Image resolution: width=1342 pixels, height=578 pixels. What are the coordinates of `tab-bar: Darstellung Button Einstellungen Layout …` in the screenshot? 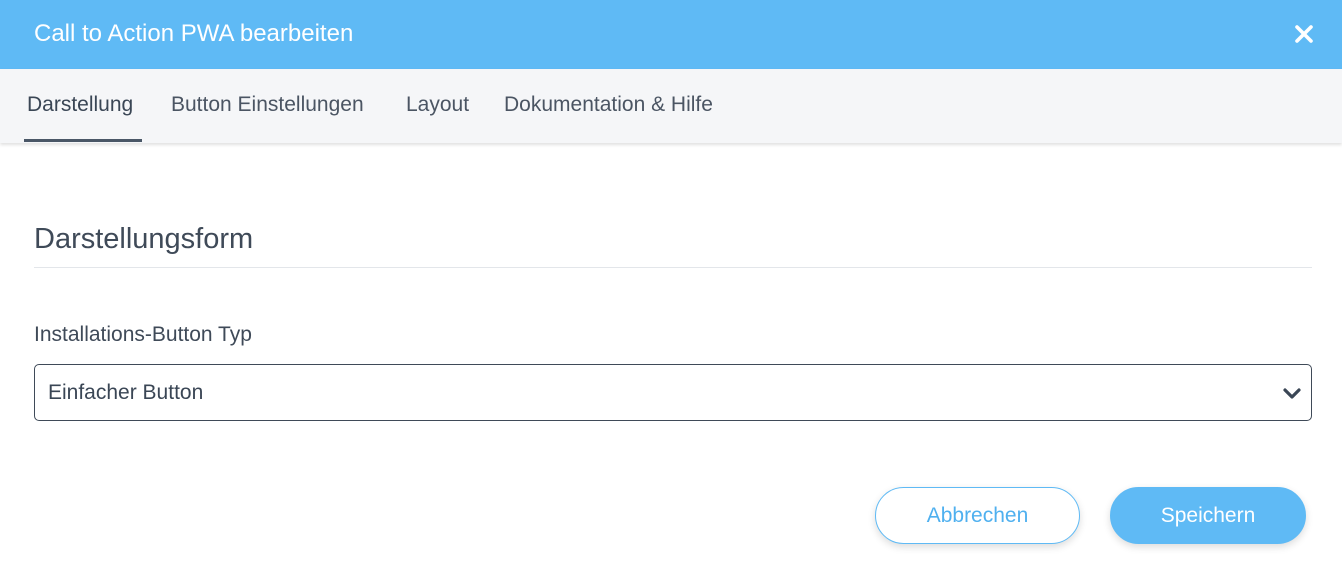 It's located at (671, 106).